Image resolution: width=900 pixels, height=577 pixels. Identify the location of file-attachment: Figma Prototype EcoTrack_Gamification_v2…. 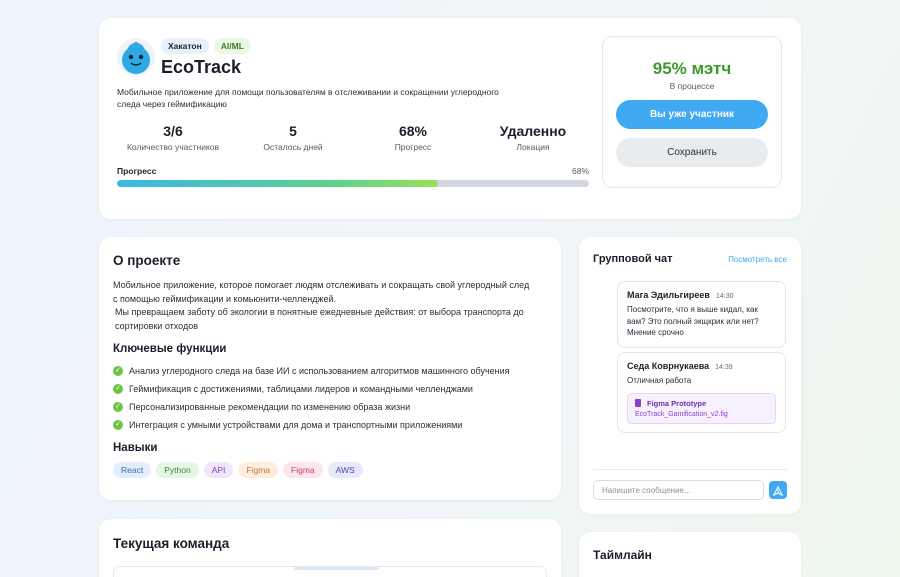
(701, 408).